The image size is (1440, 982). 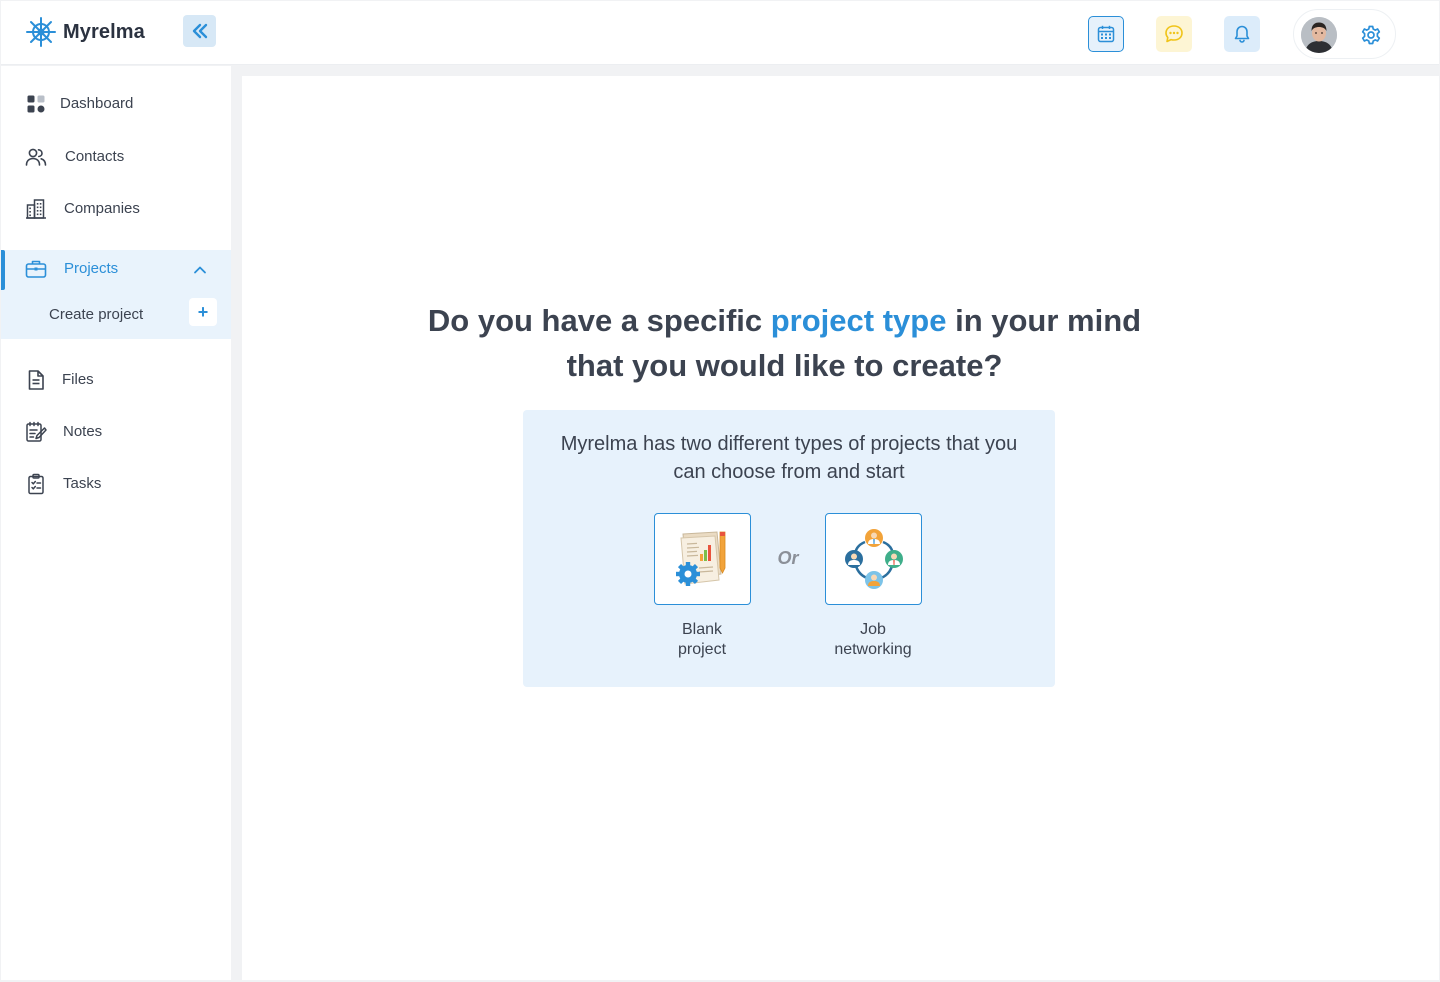 I want to click on option-label-line: Blank, so click(x=702, y=629).